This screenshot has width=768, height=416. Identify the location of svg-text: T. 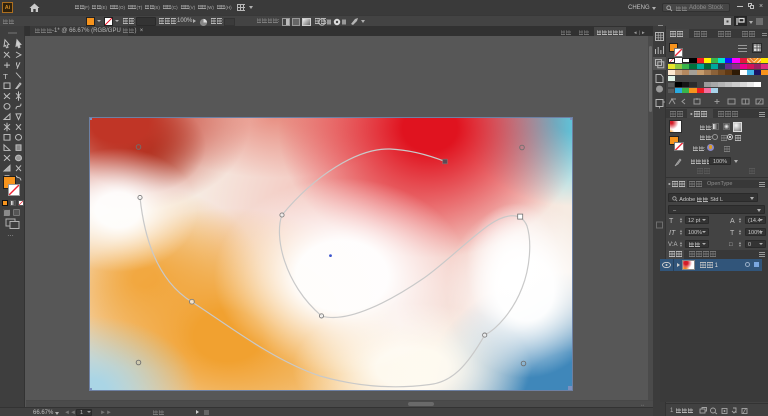
(5, 76).